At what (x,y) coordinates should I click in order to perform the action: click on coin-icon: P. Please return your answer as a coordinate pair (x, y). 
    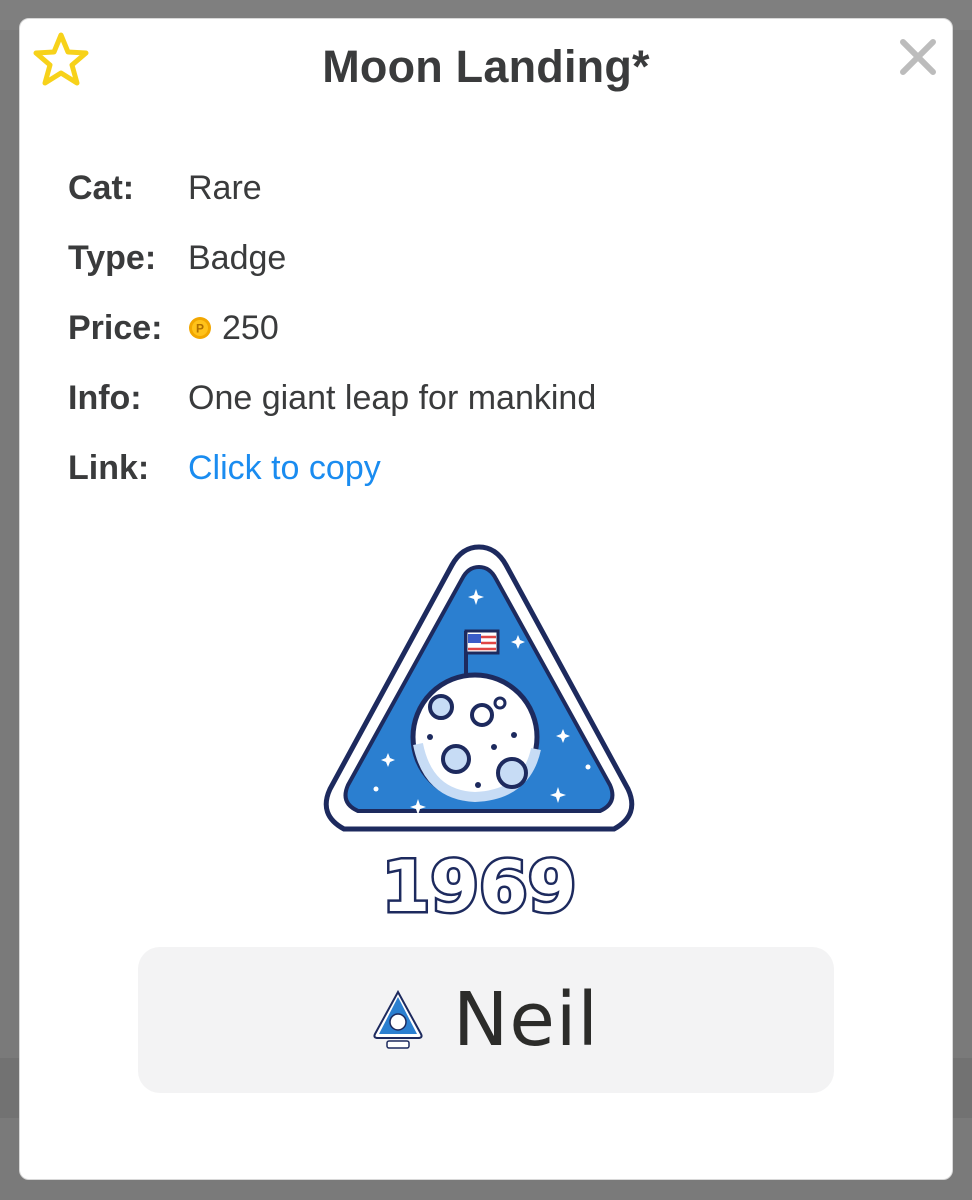
    Looking at the image, I should click on (200, 328).